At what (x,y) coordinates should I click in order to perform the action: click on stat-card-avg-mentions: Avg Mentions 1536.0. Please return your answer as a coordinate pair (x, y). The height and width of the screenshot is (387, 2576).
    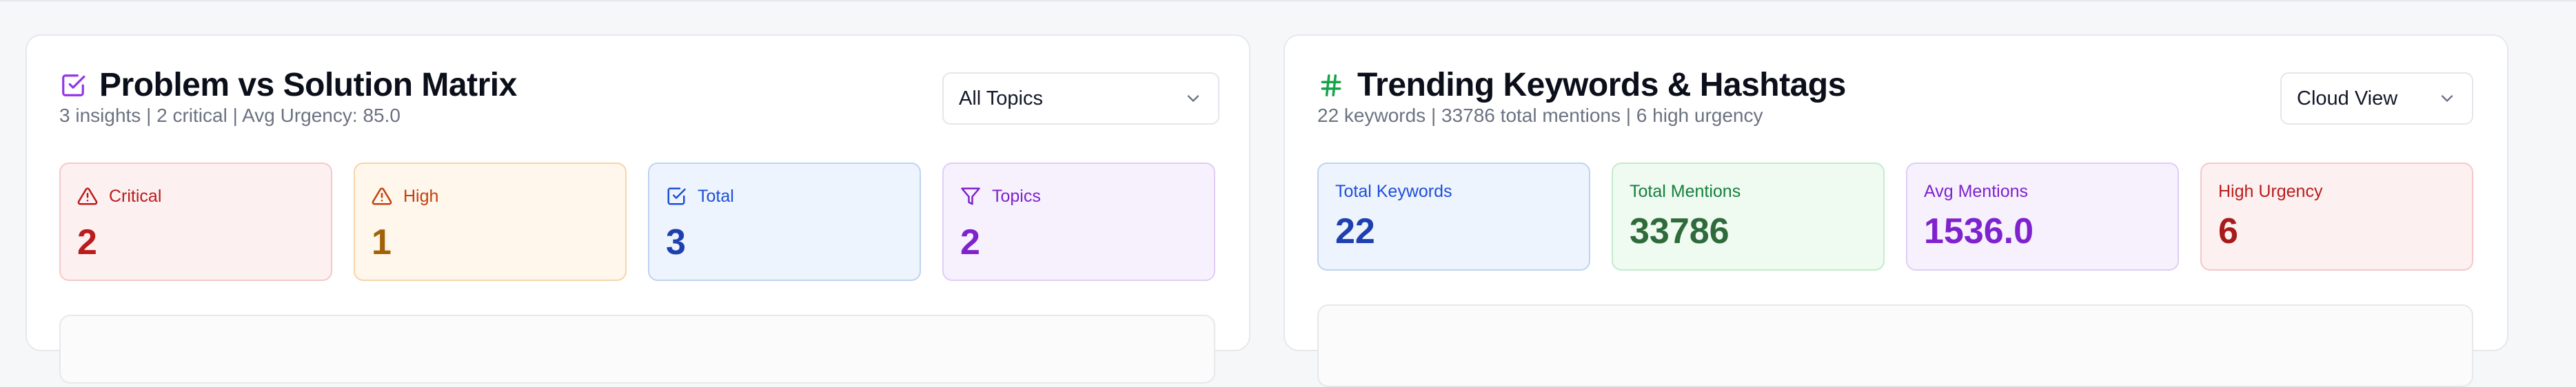
    Looking at the image, I should click on (2042, 217).